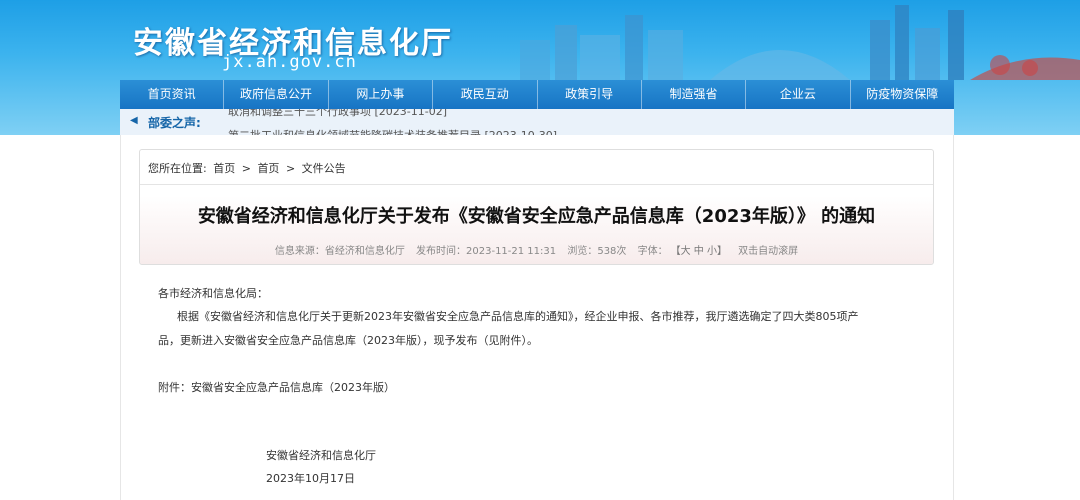 This screenshot has height=500, width=1080. I want to click on article-signer: 安徽省经济和信息化厅, so click(321, 455).